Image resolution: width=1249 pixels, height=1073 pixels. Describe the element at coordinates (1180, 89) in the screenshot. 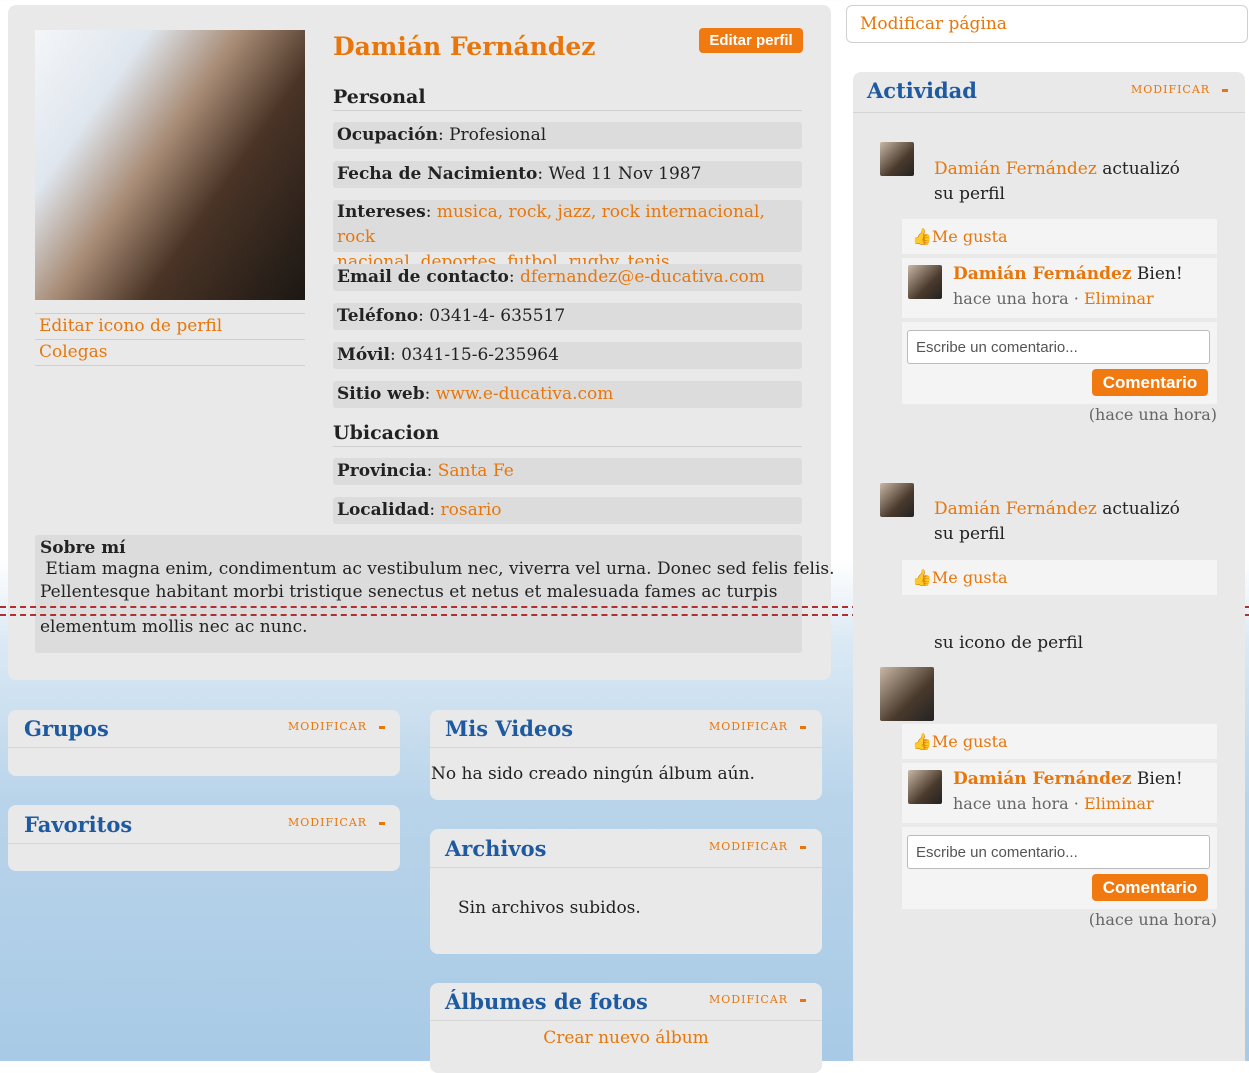

I see `activity-modify-button: MODIFICAR` at that location.